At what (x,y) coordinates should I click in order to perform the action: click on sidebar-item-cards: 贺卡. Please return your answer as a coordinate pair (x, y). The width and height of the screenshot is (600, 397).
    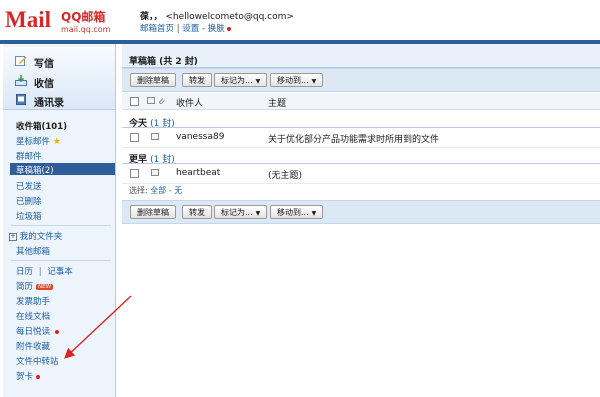
    Looking at the image, I should click on (28, 376).